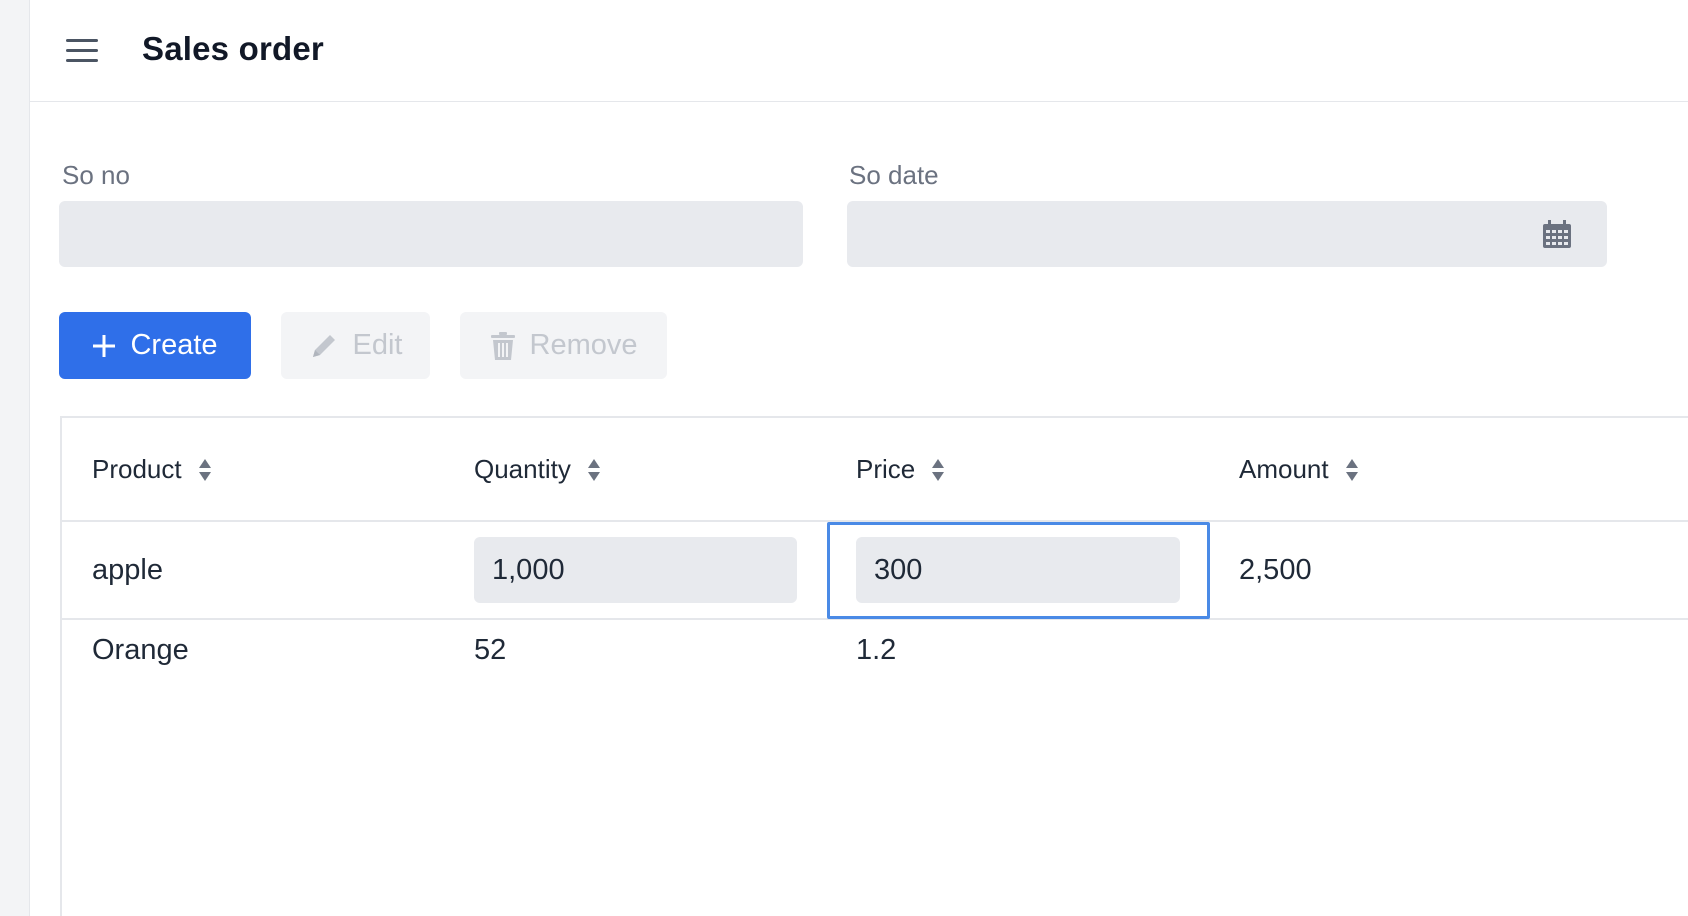  I want to click on trash-icon, so click(502, 345).